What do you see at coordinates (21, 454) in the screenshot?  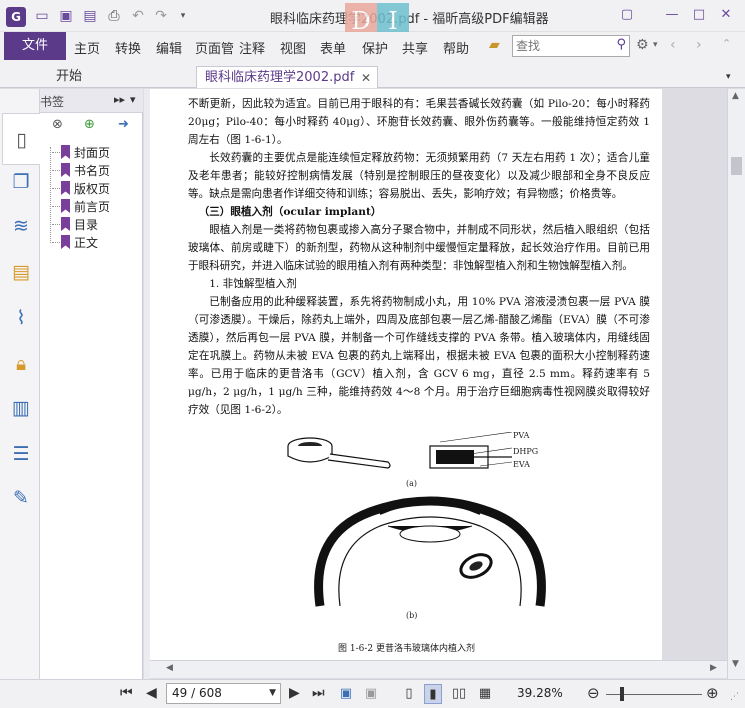 I see `content-list-icon: ☰` at bounding box center [21, 454].